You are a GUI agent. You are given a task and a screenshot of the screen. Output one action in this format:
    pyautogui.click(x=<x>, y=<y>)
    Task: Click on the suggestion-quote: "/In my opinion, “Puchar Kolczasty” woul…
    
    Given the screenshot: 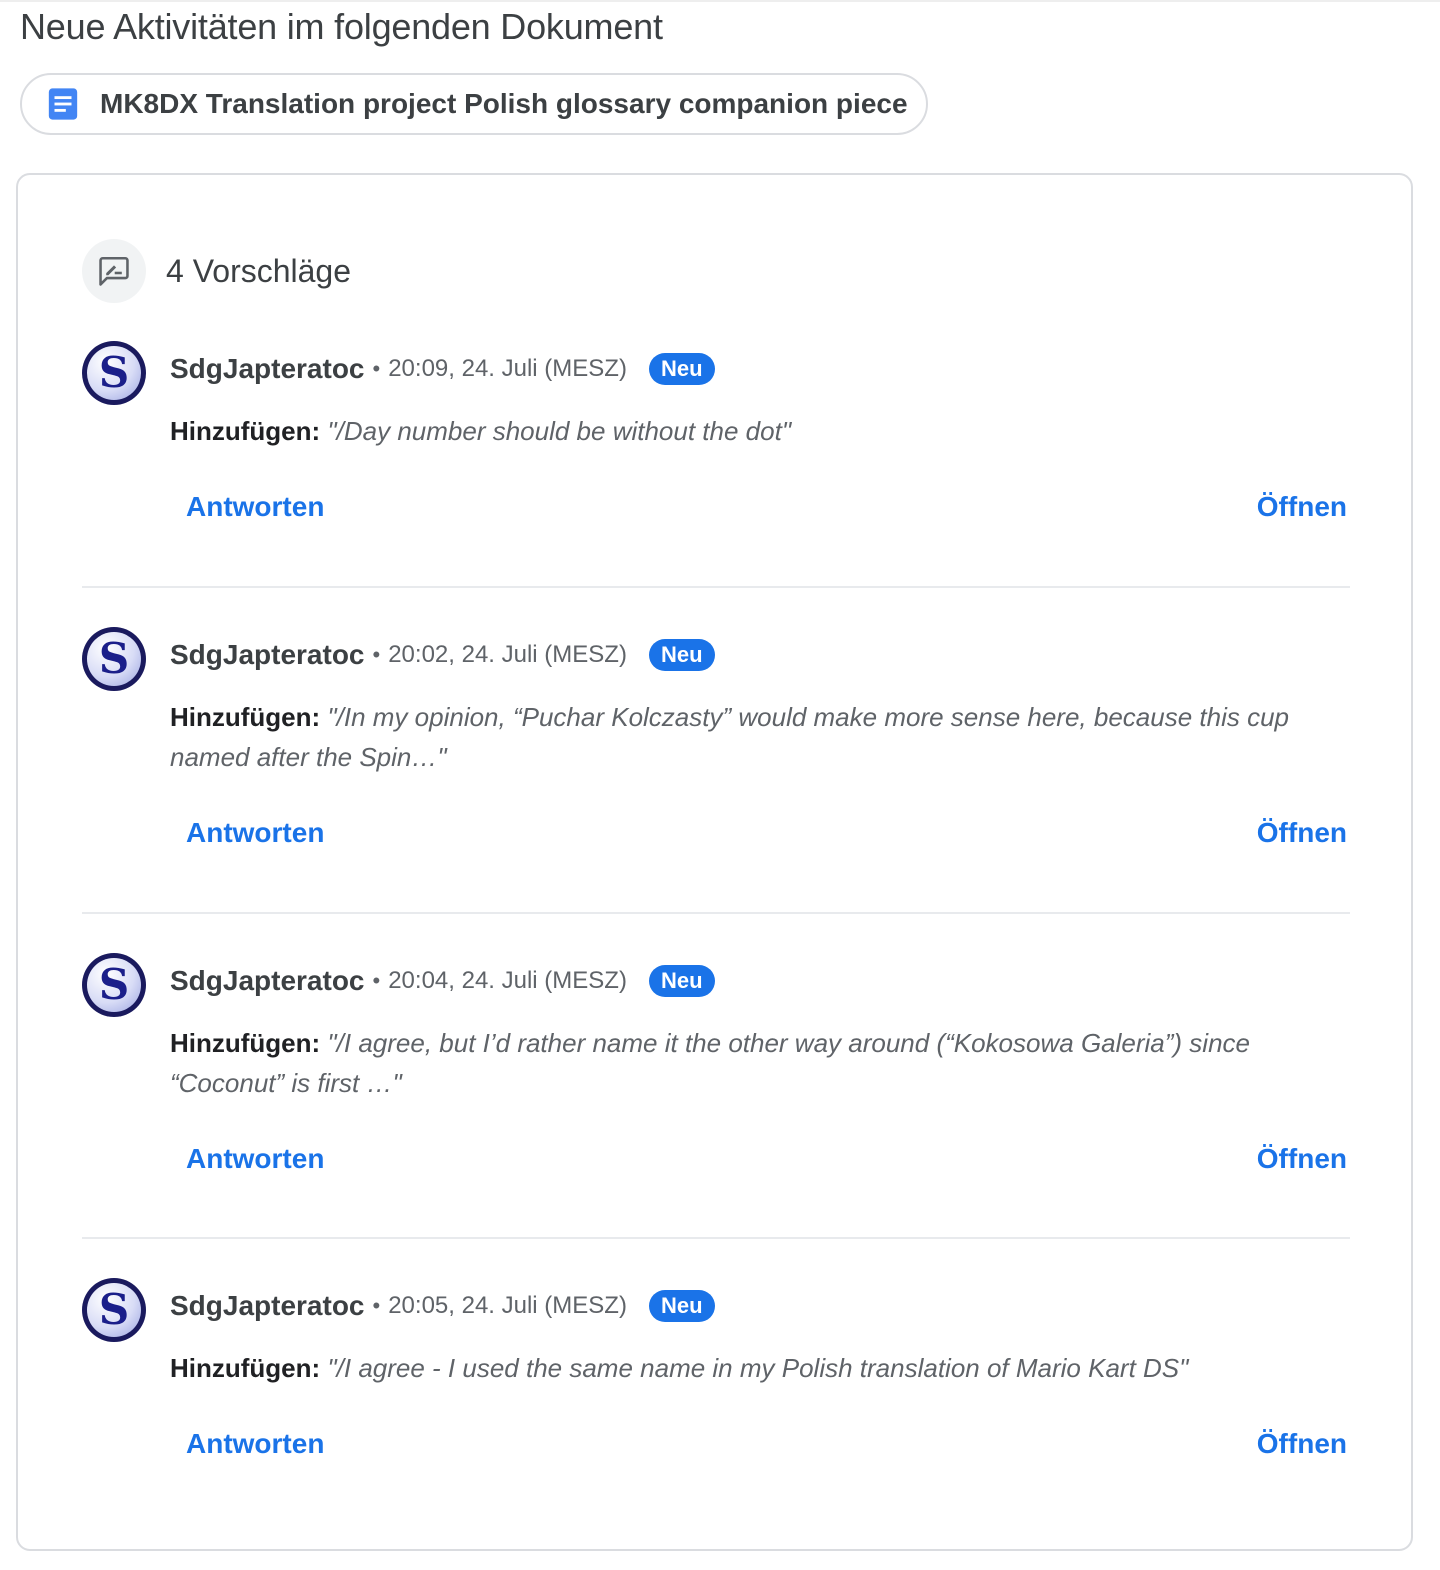 What is the action you would take?
    pyautogui.click(x=730, y=737)
    